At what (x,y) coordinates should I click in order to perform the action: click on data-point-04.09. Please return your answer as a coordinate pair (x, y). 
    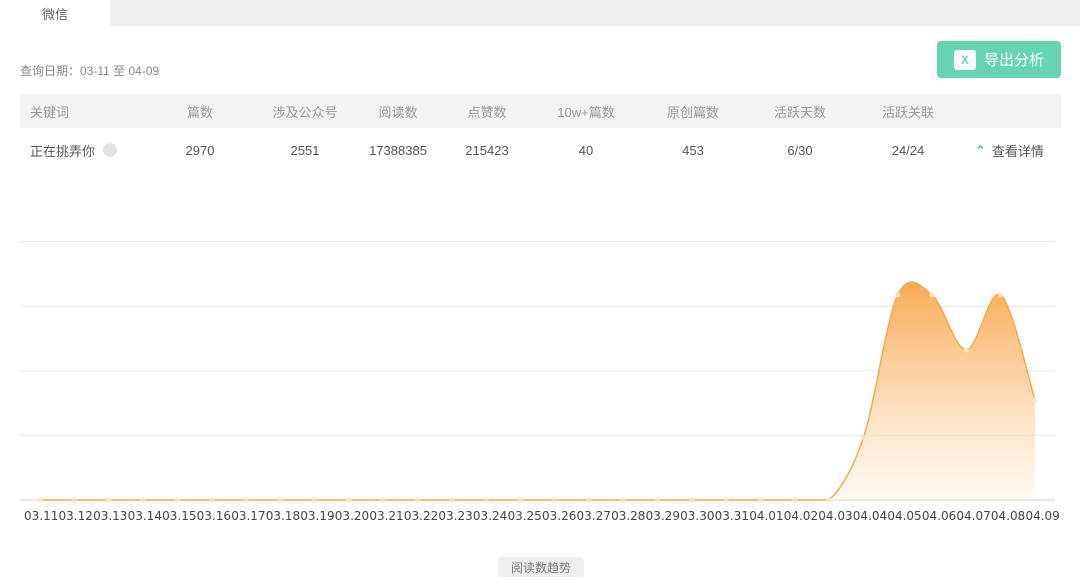
    Looking at the image, I should click on (1035, 400).